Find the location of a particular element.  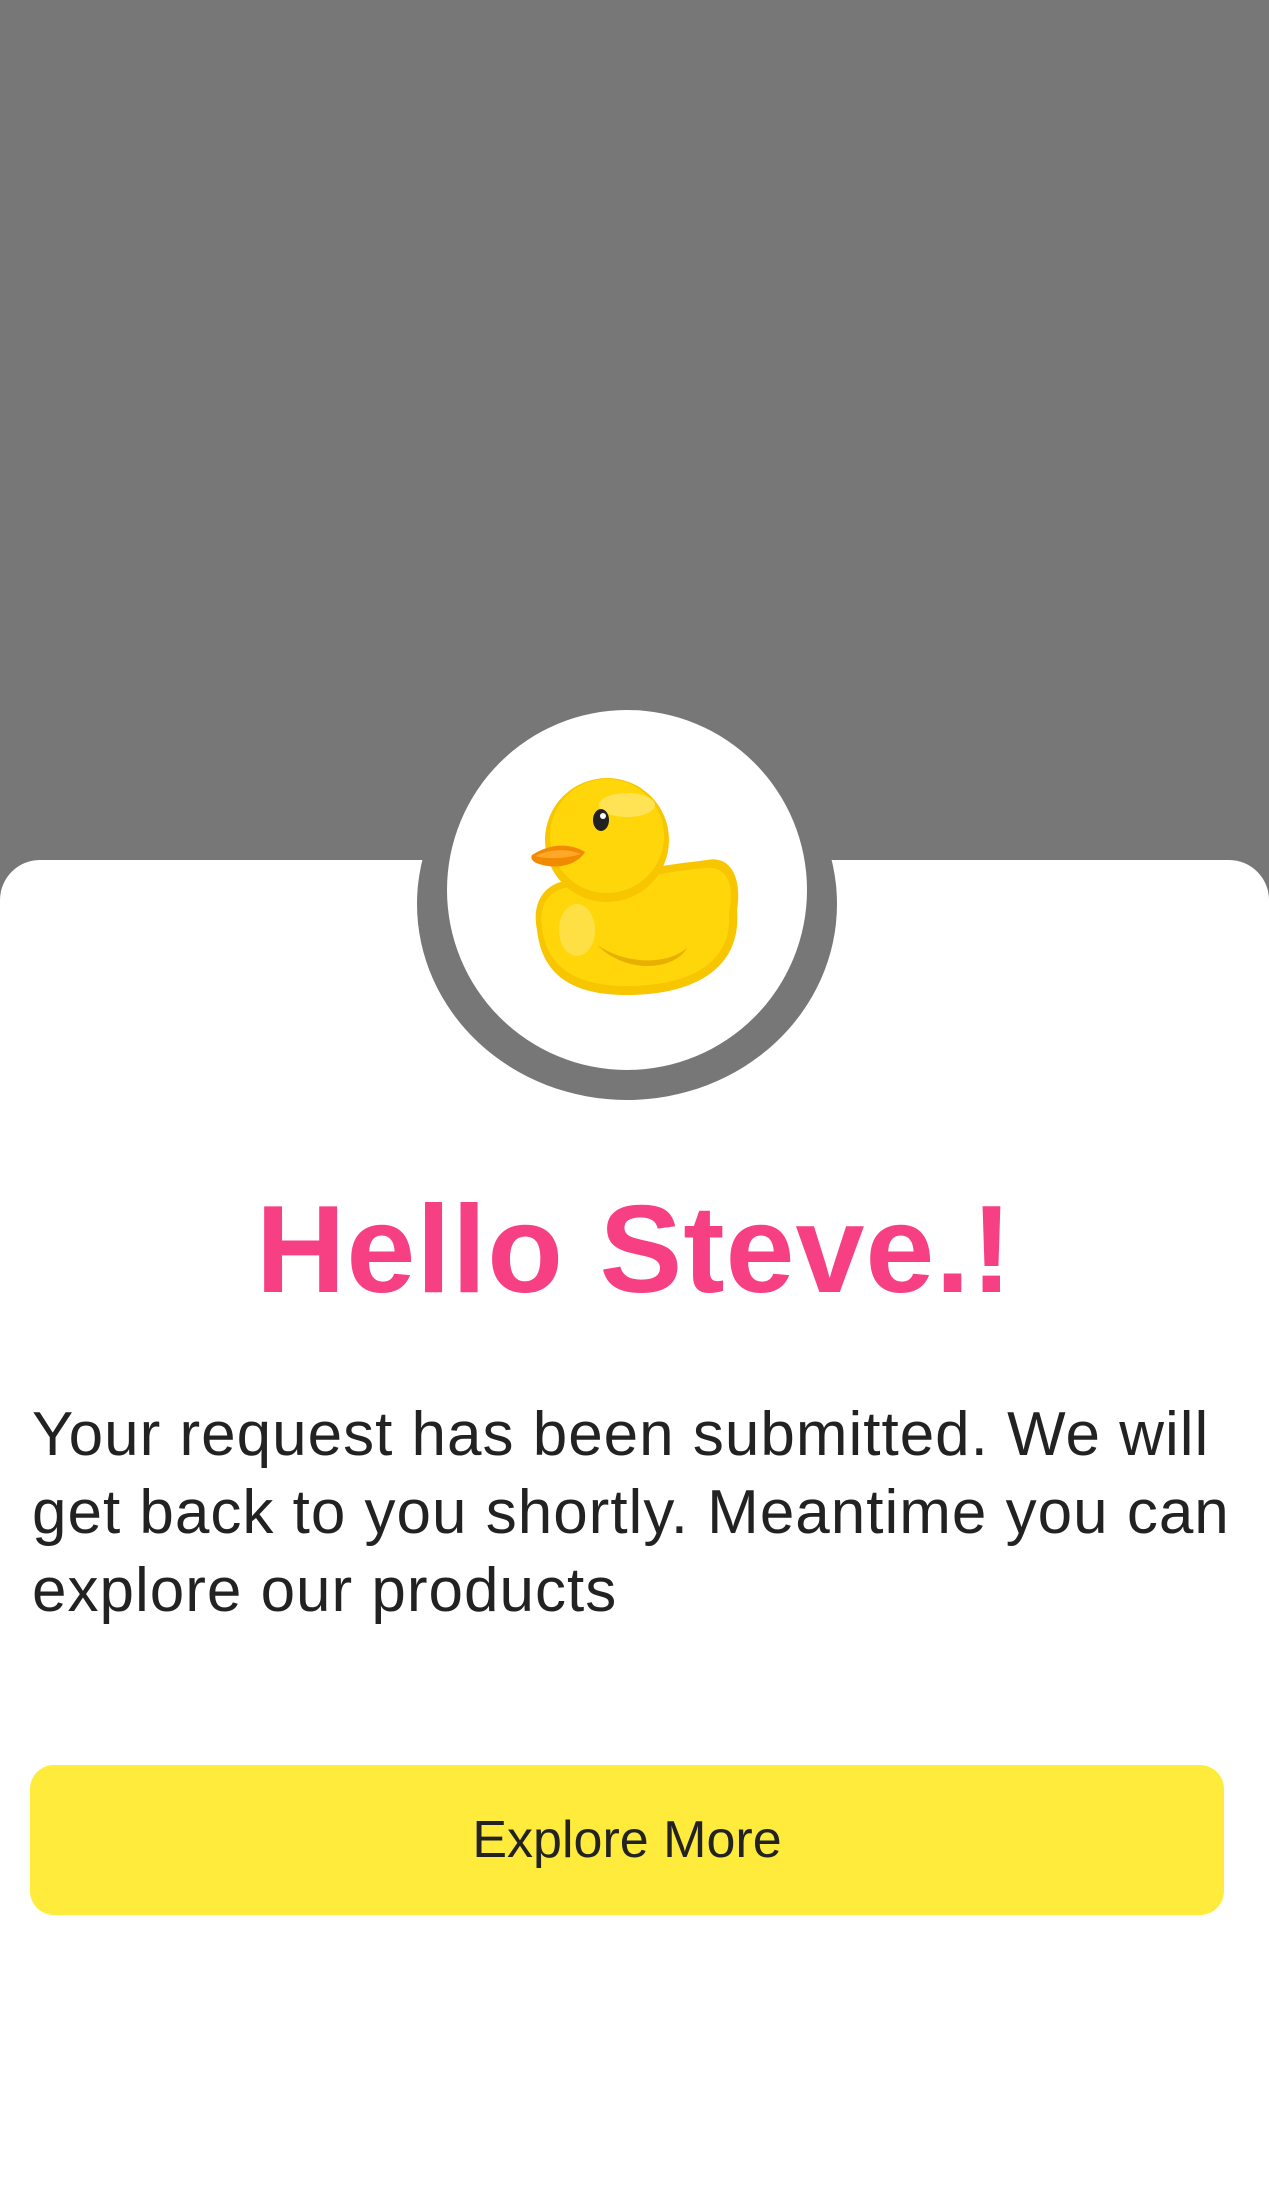

explore-more-button: Explore More is located at coordinates (627, 1840).